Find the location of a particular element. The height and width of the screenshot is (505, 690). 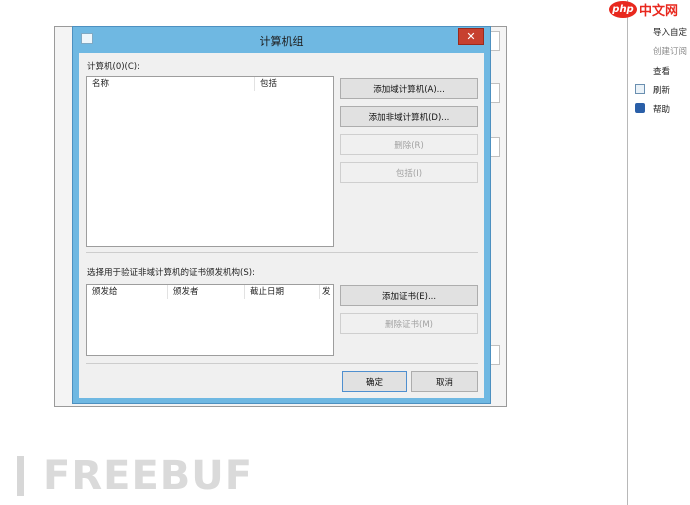

freebuf-watermark: FREEBUF is located at coordinates (135, 476).